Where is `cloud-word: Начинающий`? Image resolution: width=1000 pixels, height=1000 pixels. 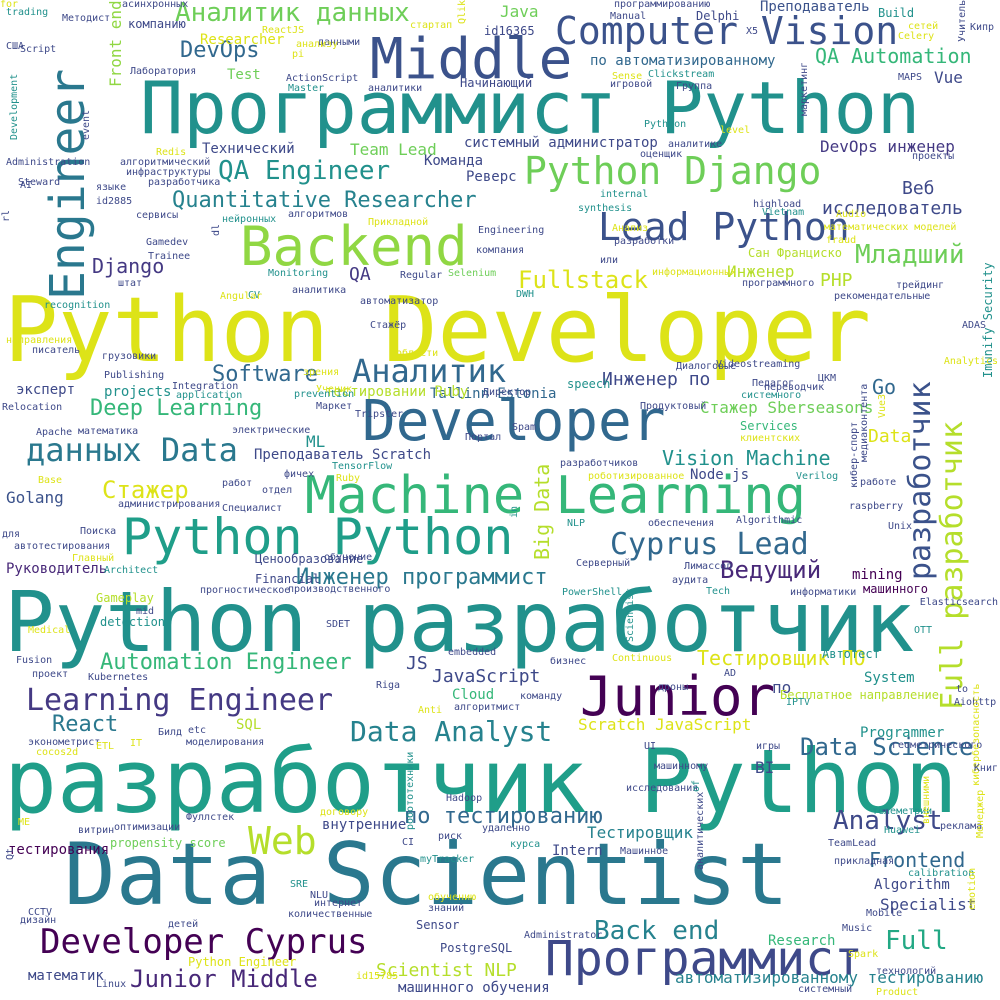 cloud-word: Начинающий is located at coordinates (496, 83).